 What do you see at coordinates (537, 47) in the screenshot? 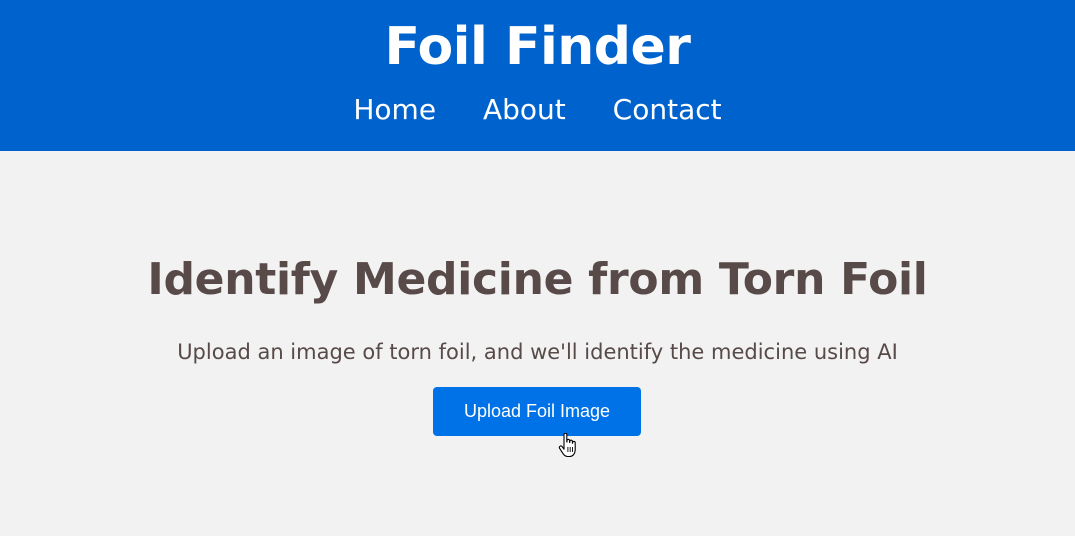
I see `site-title: Foil Finder` at bounding box center [537, 47].